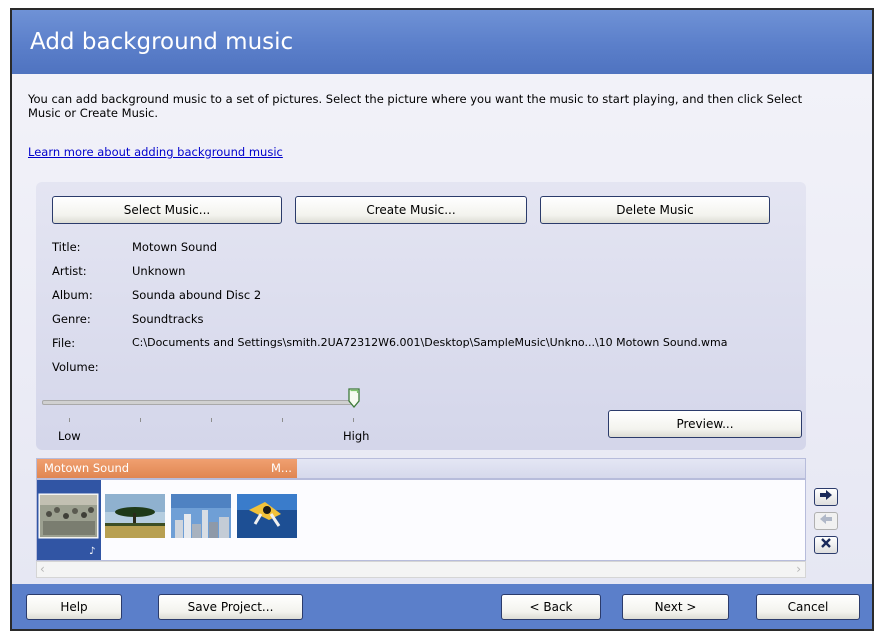 The image size is (882, 635). I want to click on cancel-button: Cancel, so click(808, 607).